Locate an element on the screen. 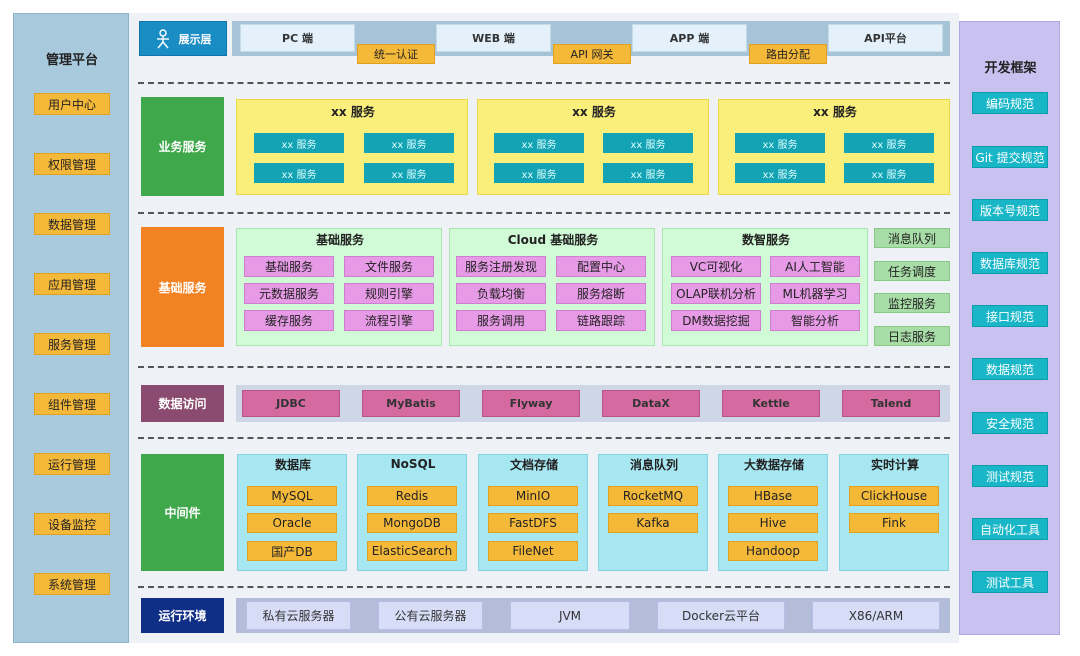 The height and width of the screenshot is (656, 1080). person-icon is located at coordinates (162, 38).